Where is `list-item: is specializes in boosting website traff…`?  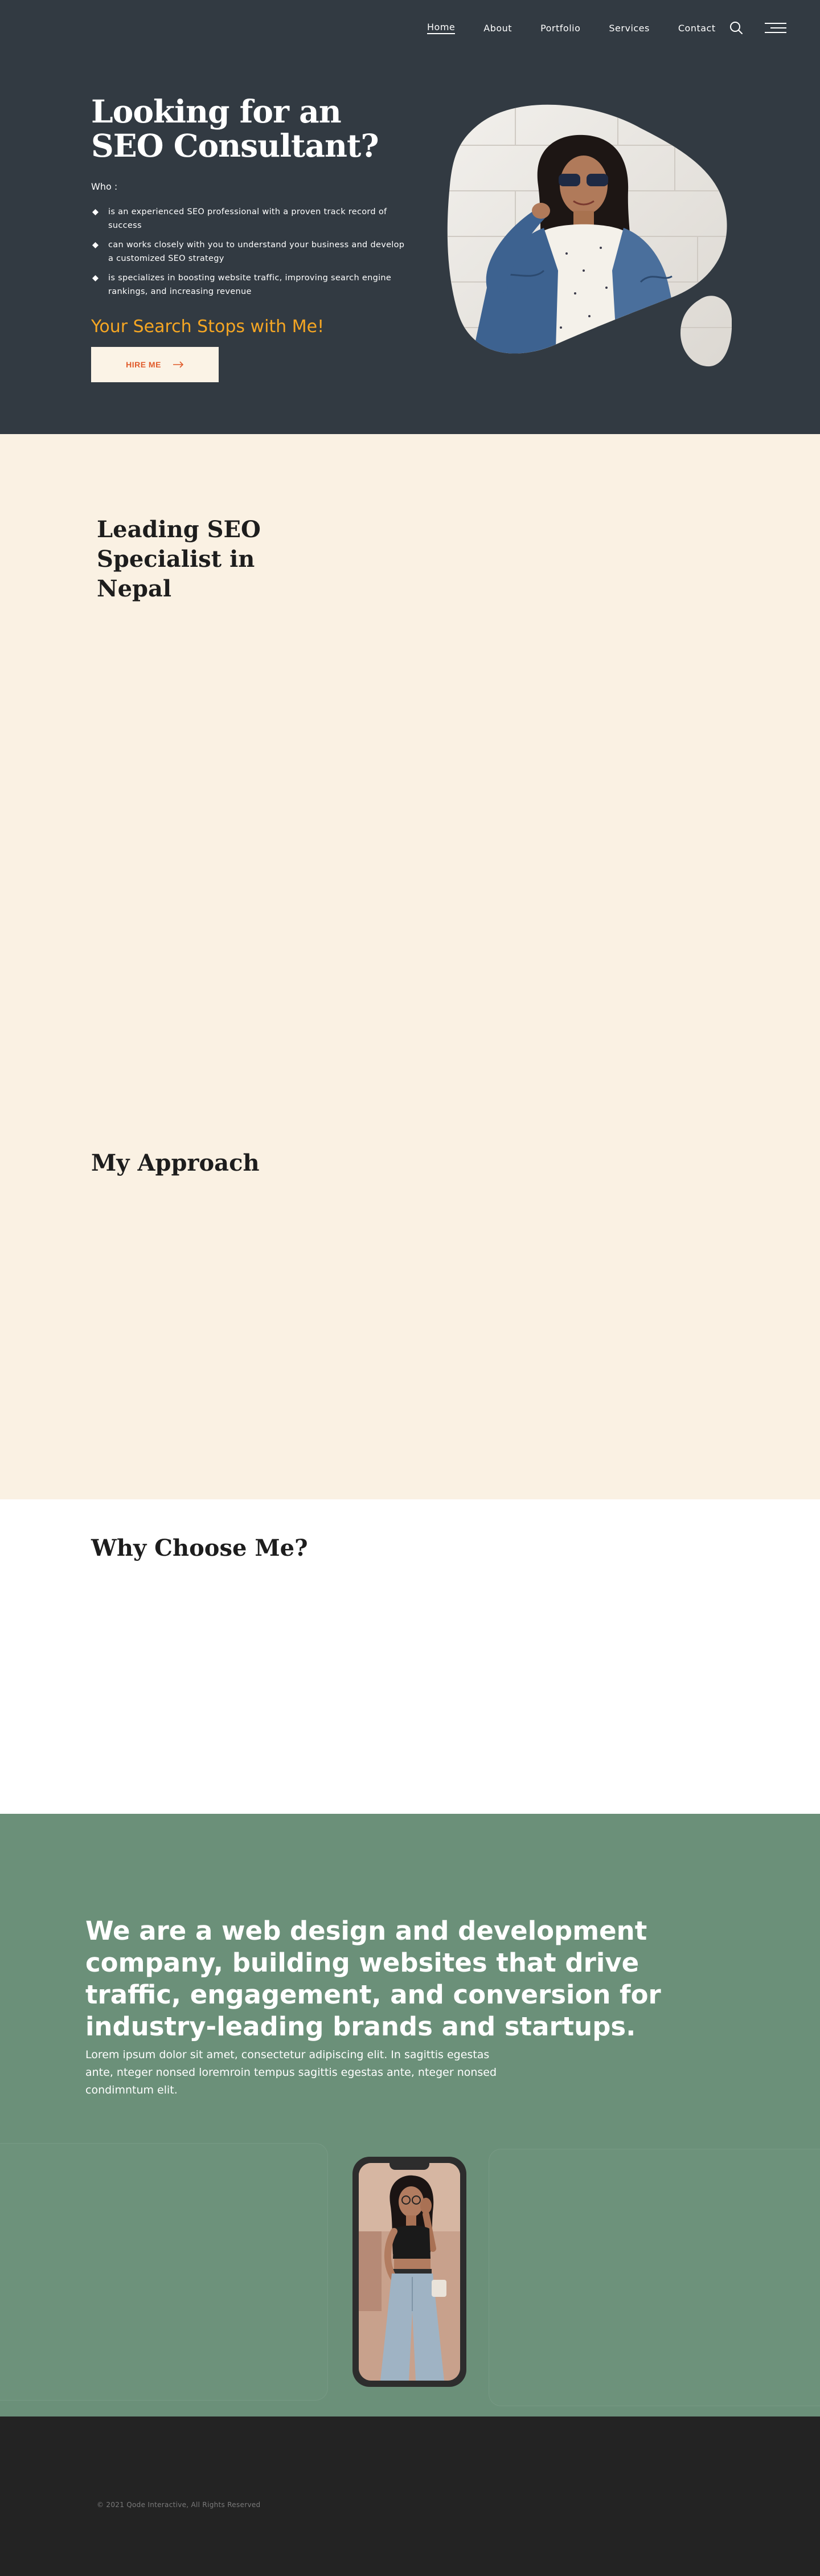
list-item: is specializes in boosting website traff… is located at coordinates (250, 285).